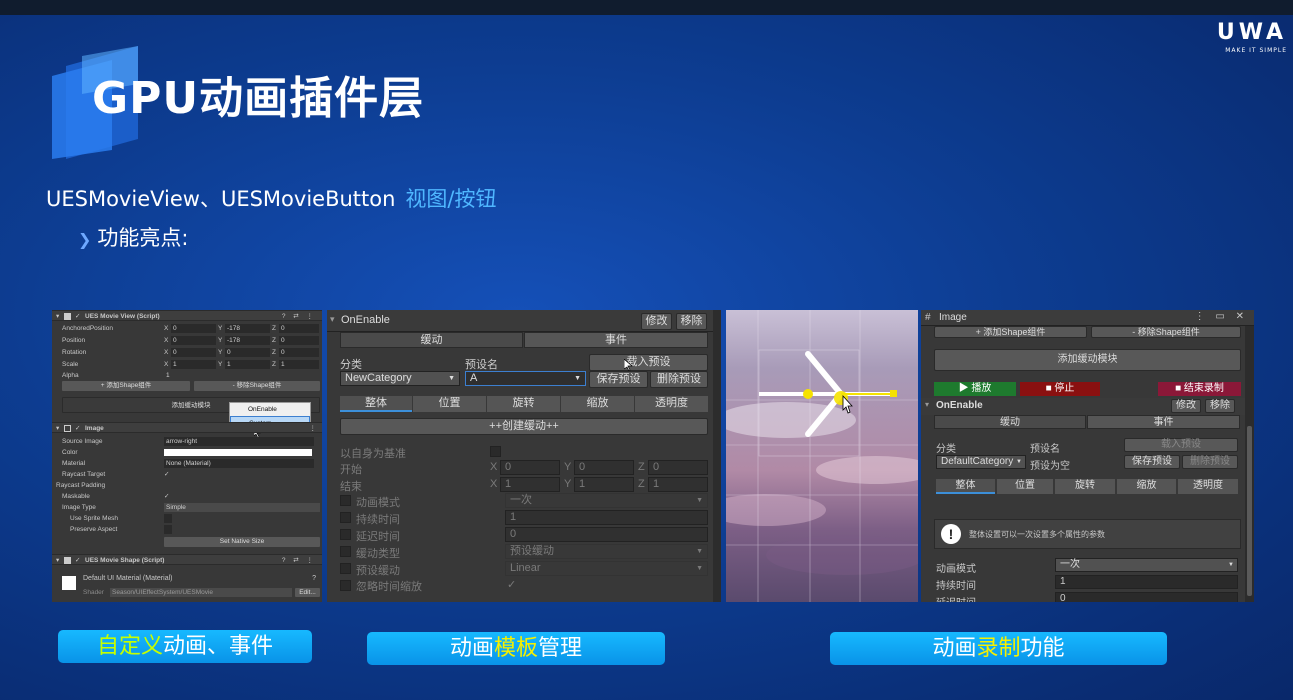 This screenshot has height=700, width=1293. What do you see at coordinates (241, 375) in the screenshot?
I see `alpha-value: 1` at bounding box center [241, 375].